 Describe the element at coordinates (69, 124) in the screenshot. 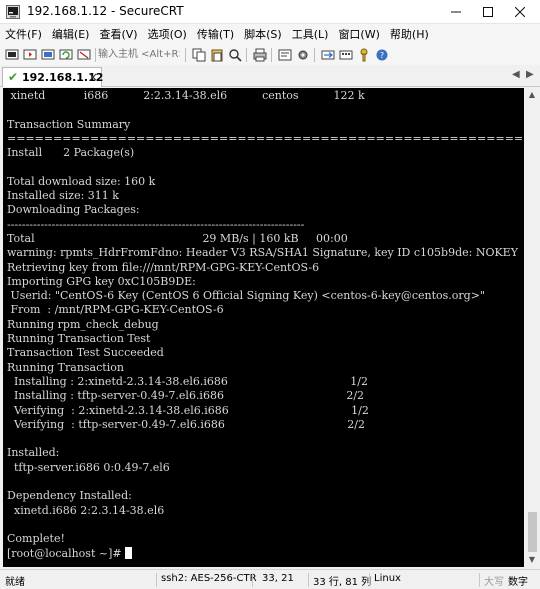

I see `terminal-line-text: Transaction Summary` at that location.